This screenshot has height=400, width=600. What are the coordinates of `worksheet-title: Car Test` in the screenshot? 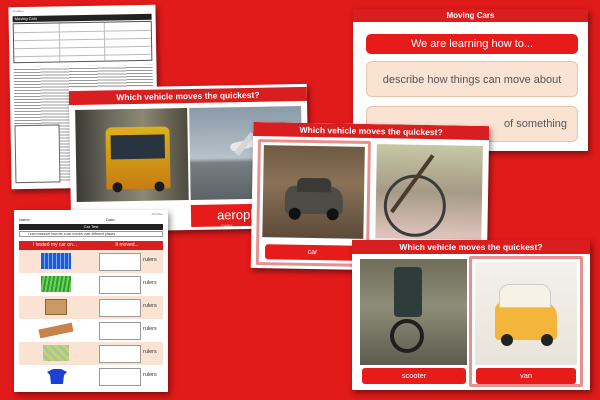 It's located at (91, 227).